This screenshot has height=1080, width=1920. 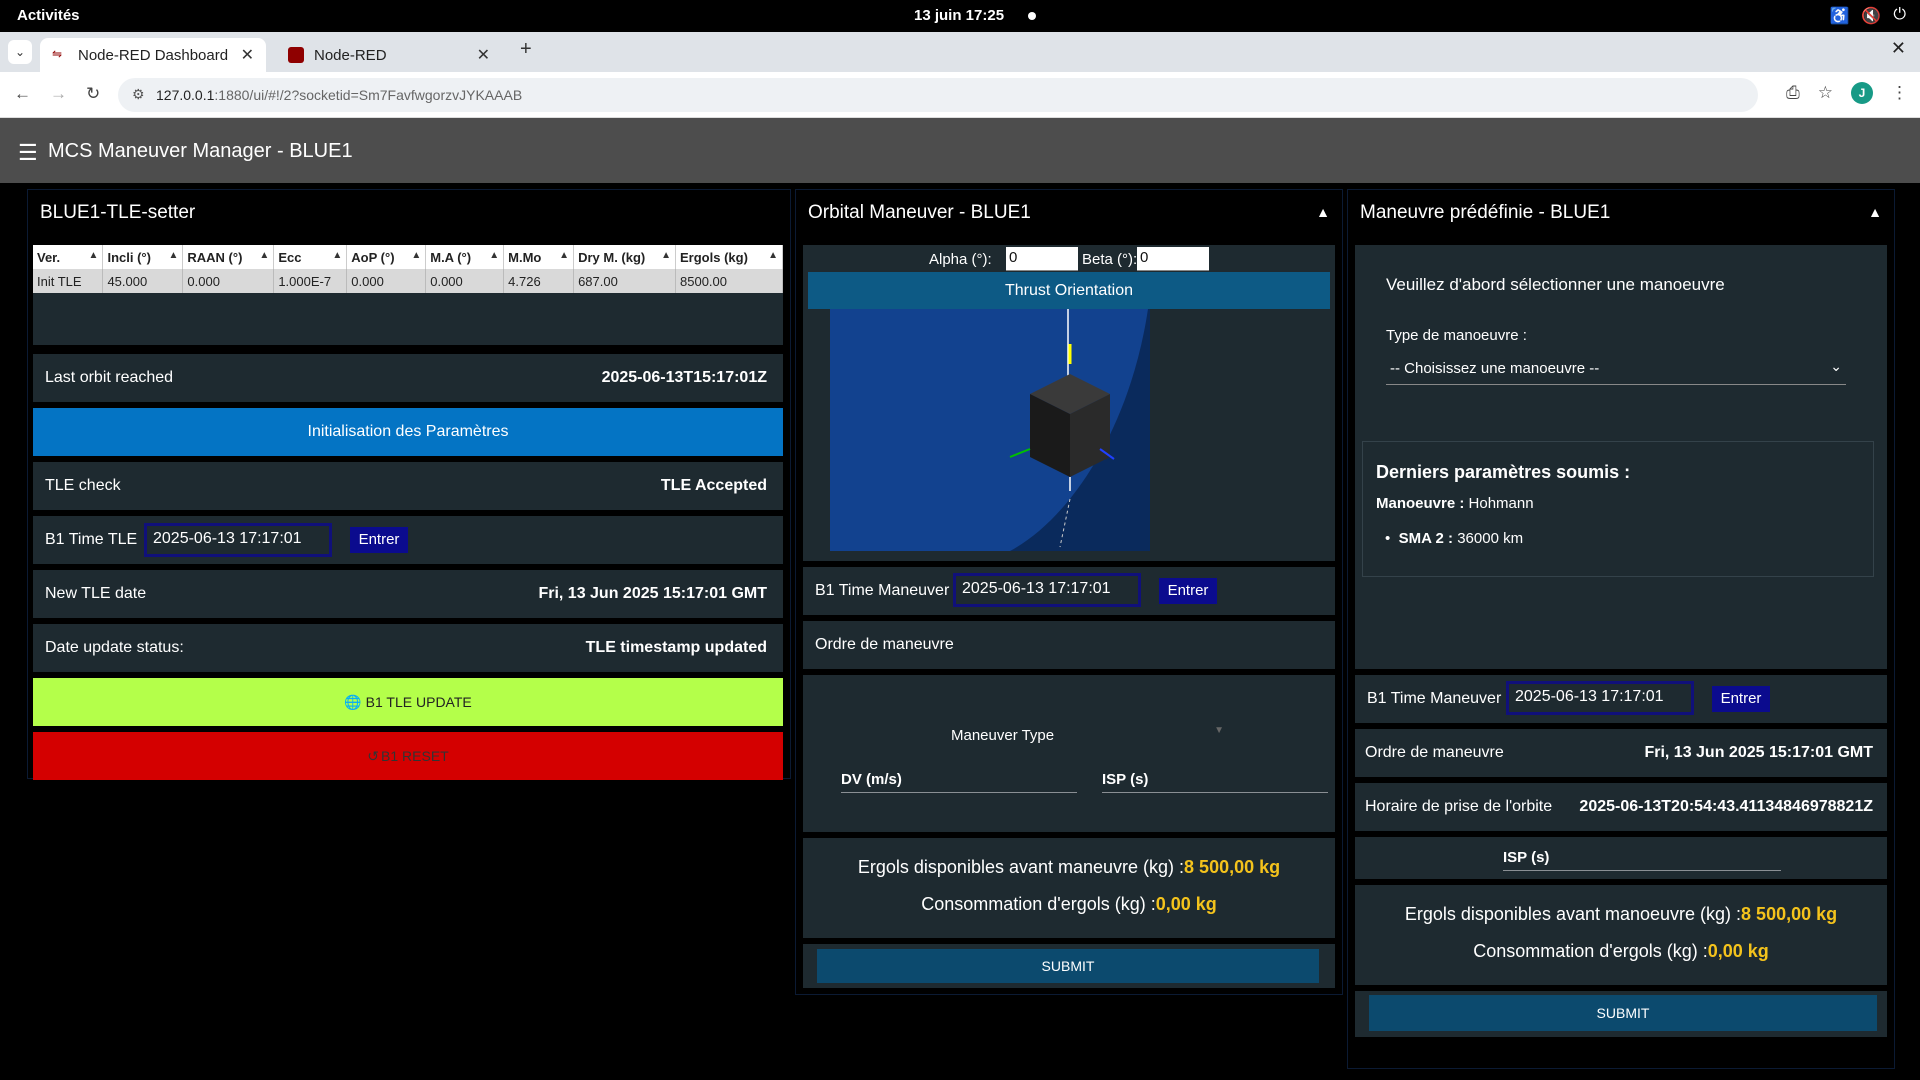 I want to click on system-tray: ♿ 🔇 ⏻, so click(x=1868, y=16).